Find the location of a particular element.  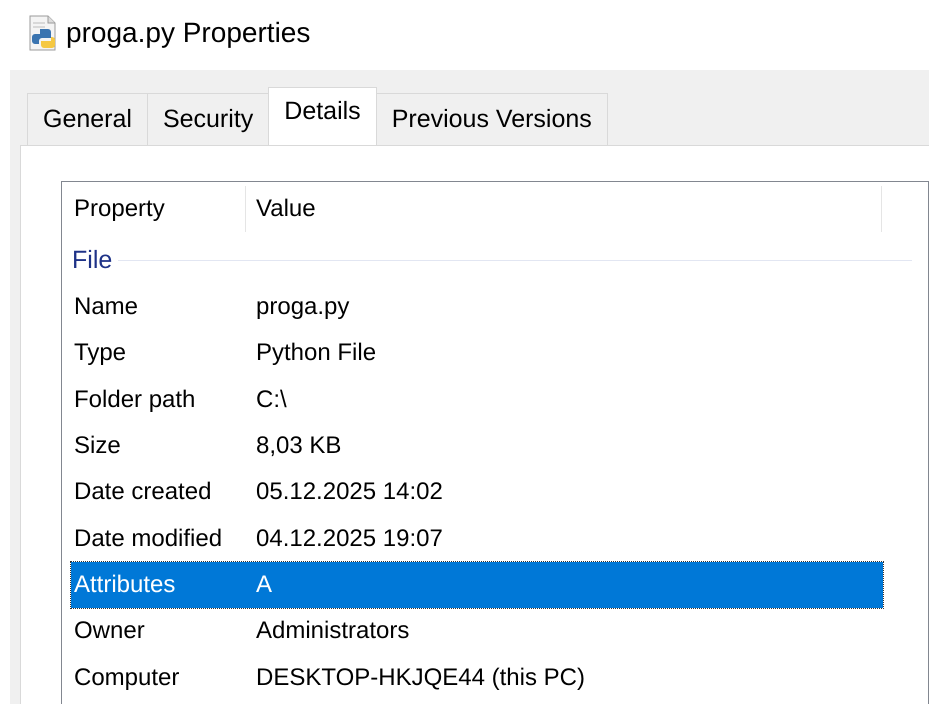

column-header: Value is located at coordinates (564, 209).